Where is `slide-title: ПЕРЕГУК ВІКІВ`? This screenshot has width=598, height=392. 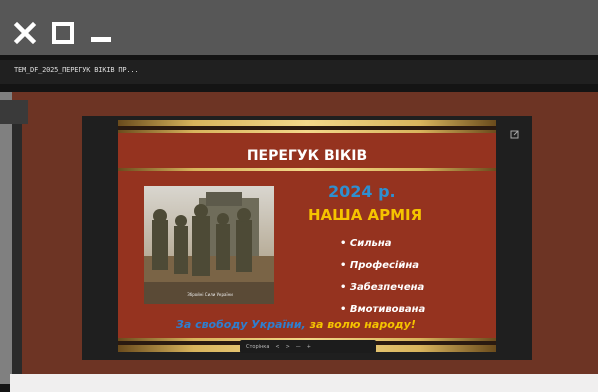
slide-title: ПЕРЕГУК ВІКІВ is located at coordinates (307, 156).